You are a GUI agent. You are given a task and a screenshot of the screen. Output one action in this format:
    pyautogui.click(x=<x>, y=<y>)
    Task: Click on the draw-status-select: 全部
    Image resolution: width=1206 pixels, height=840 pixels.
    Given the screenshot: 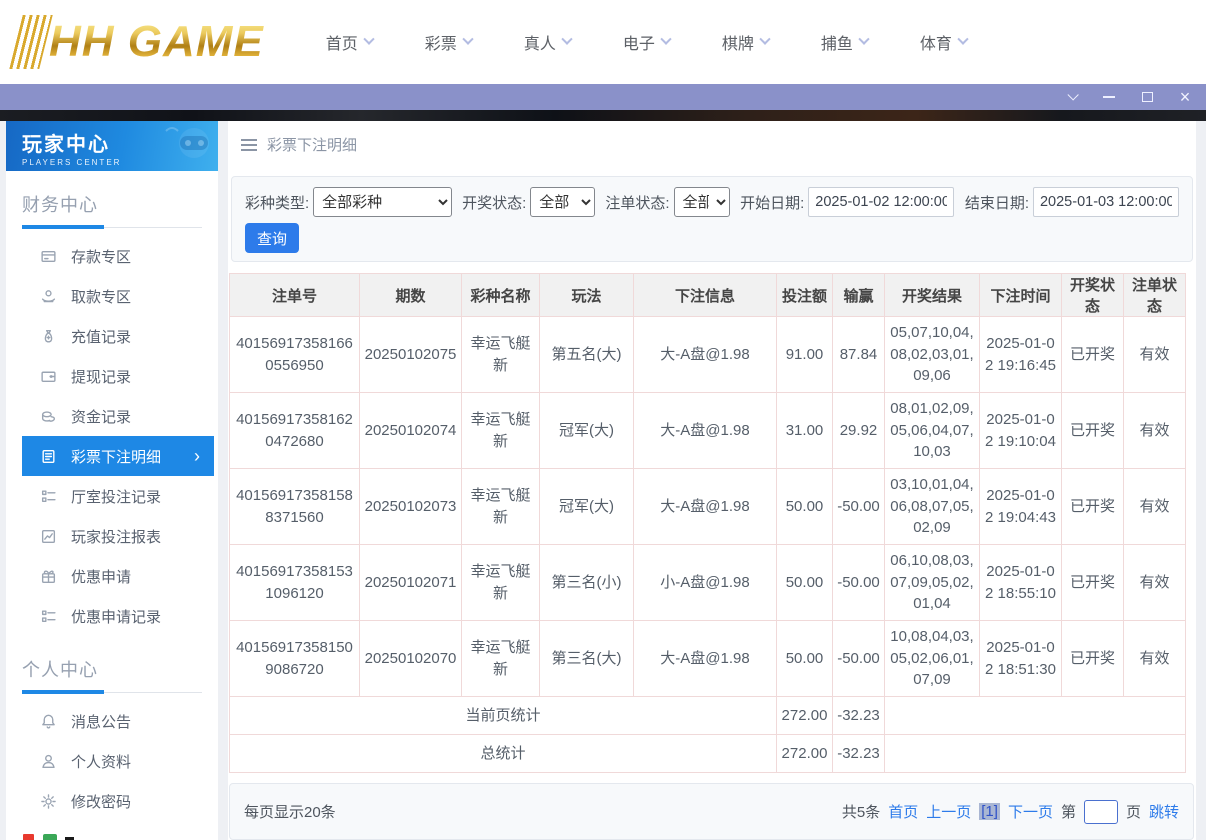 What is the action you would take?
    pyautogui.click(x=562, y=202)
    